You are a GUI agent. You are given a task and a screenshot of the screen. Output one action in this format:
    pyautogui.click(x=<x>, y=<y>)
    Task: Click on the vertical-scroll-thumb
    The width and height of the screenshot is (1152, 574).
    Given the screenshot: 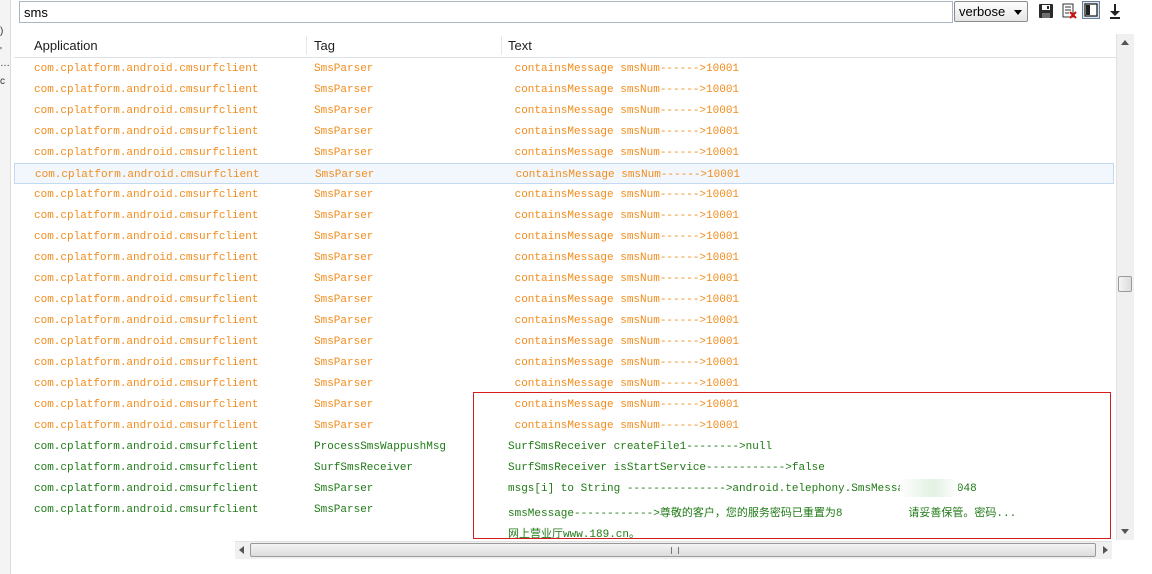 What is the action you would take?
    pyautogui.click(x=1125, y=284)
    